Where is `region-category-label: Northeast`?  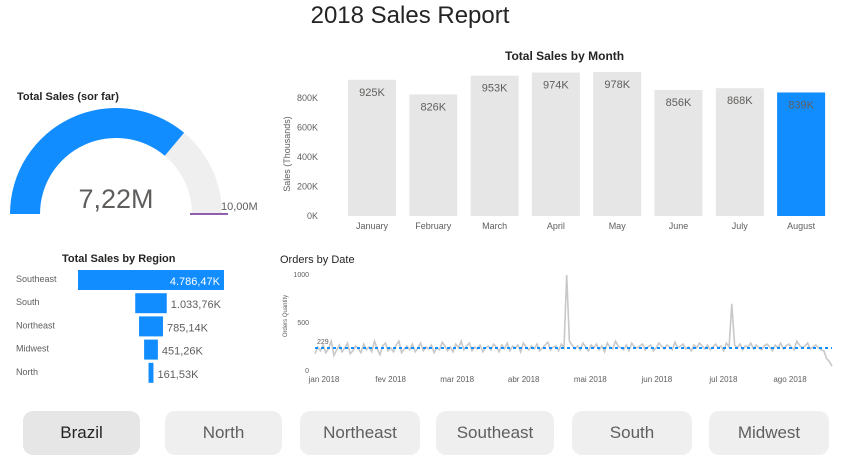 region-category-label: Northeast is located at coordinates (36, 325).